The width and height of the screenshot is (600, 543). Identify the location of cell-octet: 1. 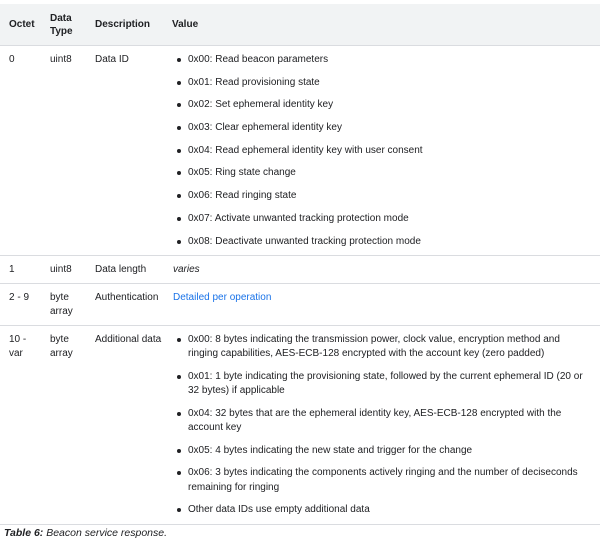
(20, 269).